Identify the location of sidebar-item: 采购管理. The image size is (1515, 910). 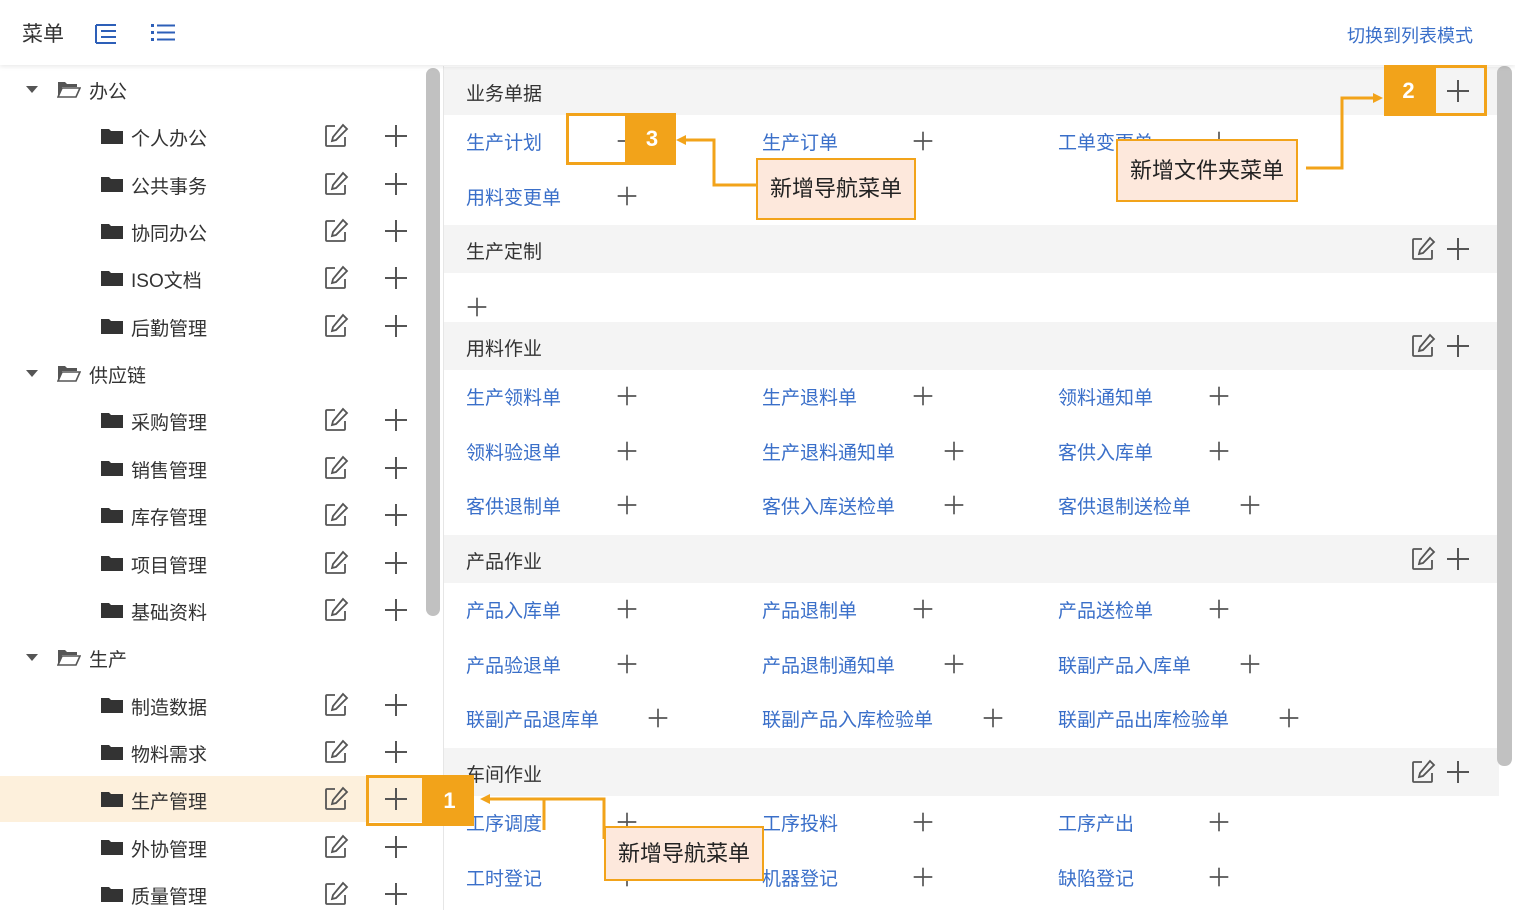
(212, 420).